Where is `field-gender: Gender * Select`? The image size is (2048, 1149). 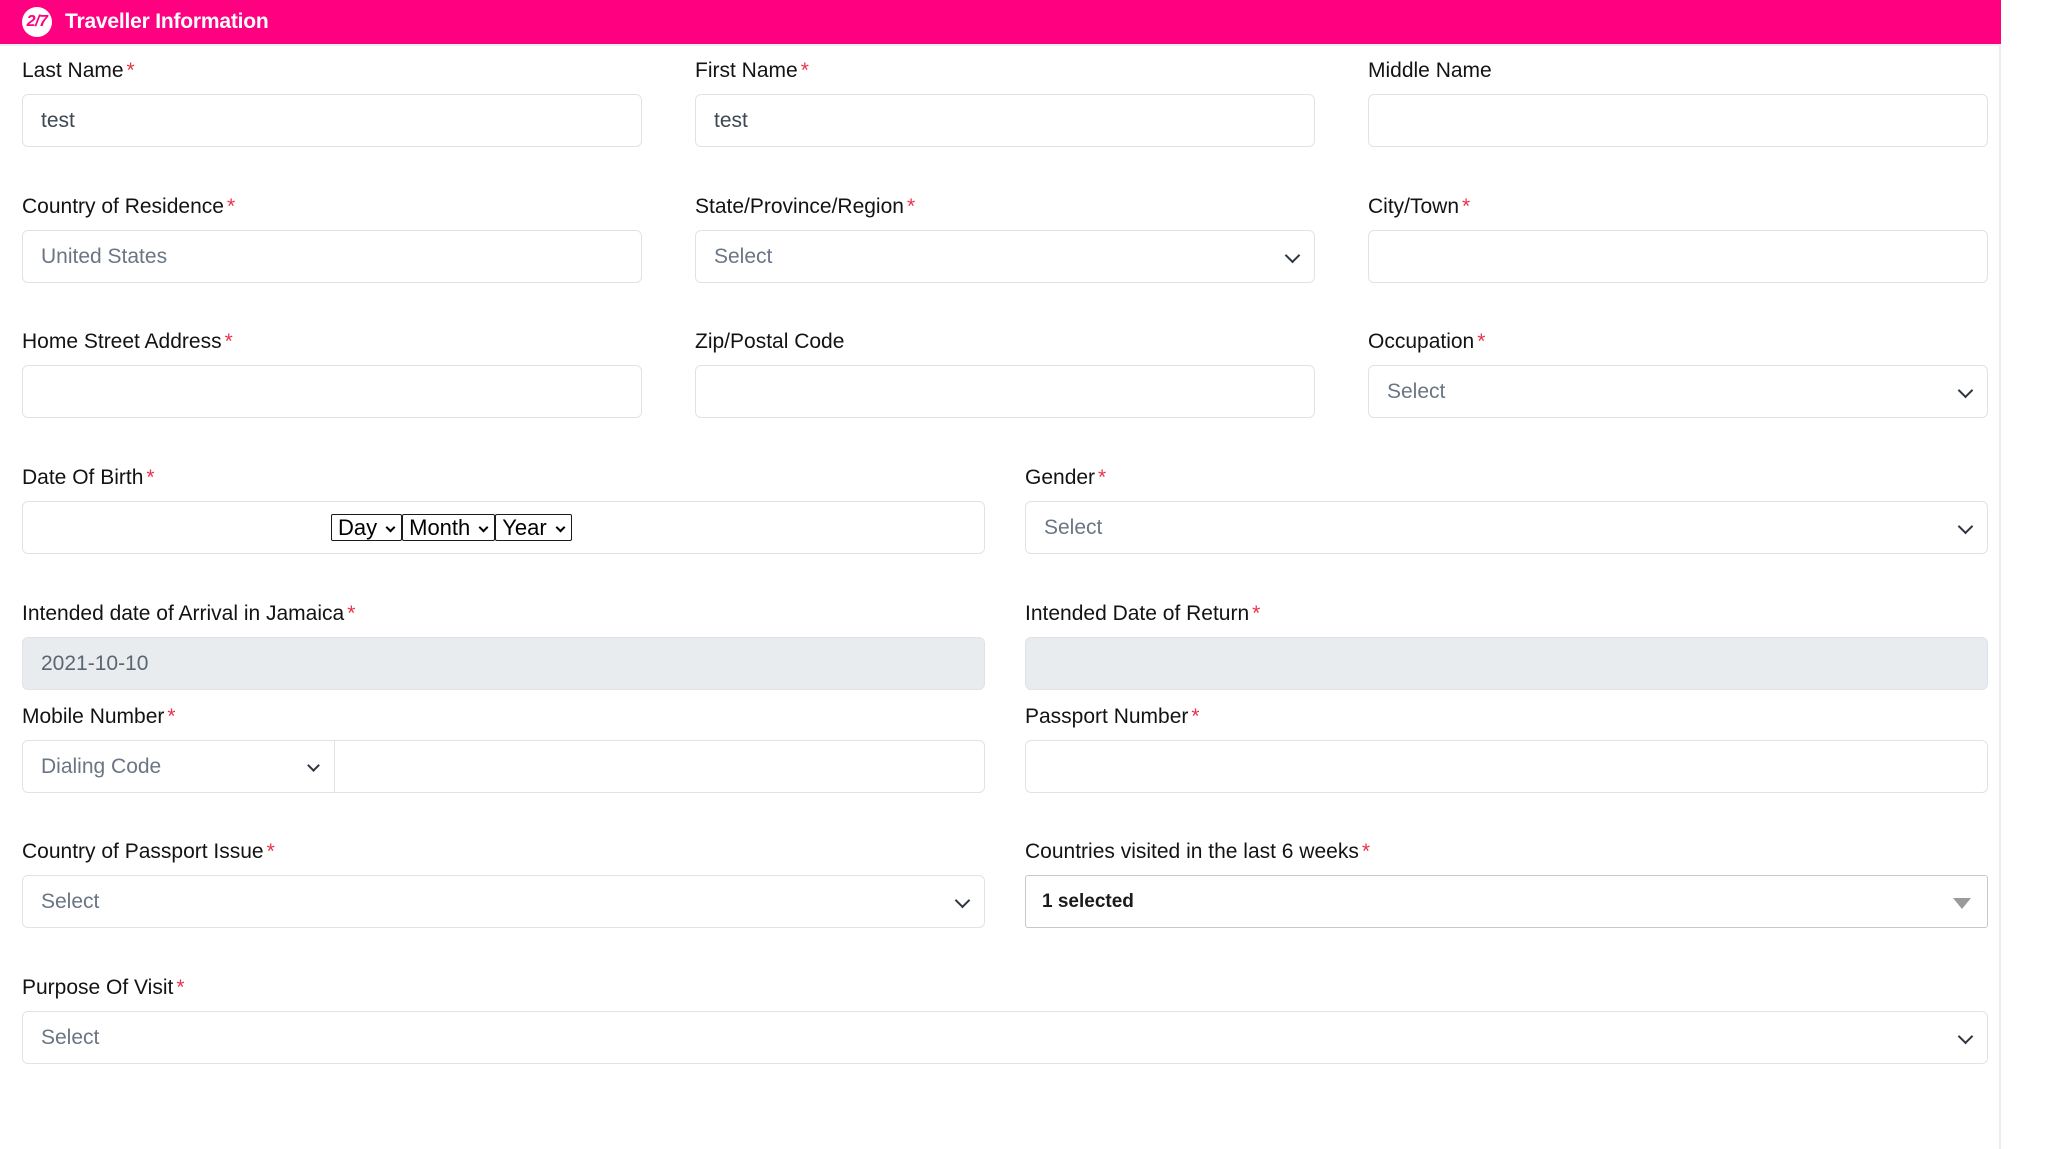 field-gender: Gender * Select is located at coordinates (1506, 509).